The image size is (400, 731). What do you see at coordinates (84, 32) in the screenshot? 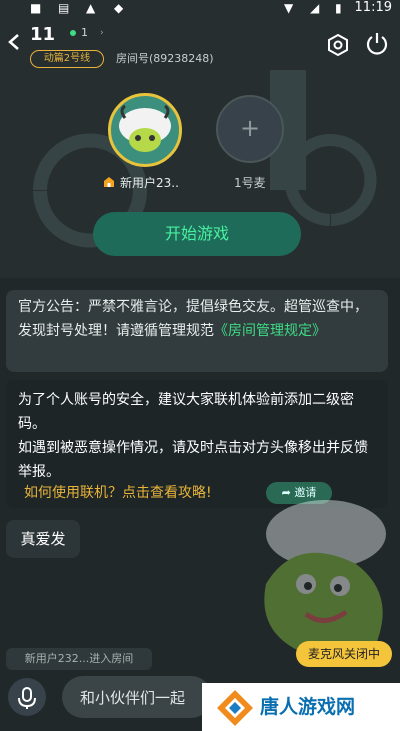
I see `online-count: 1` at bounding box center [84, 32].